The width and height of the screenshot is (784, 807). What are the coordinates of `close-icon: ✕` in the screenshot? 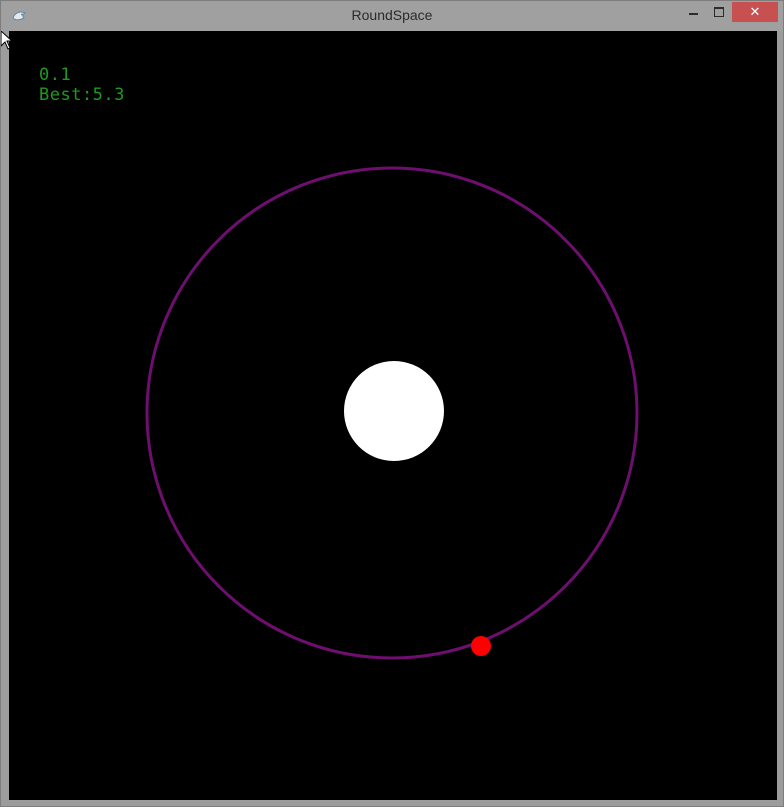 It's located at (755, 12).